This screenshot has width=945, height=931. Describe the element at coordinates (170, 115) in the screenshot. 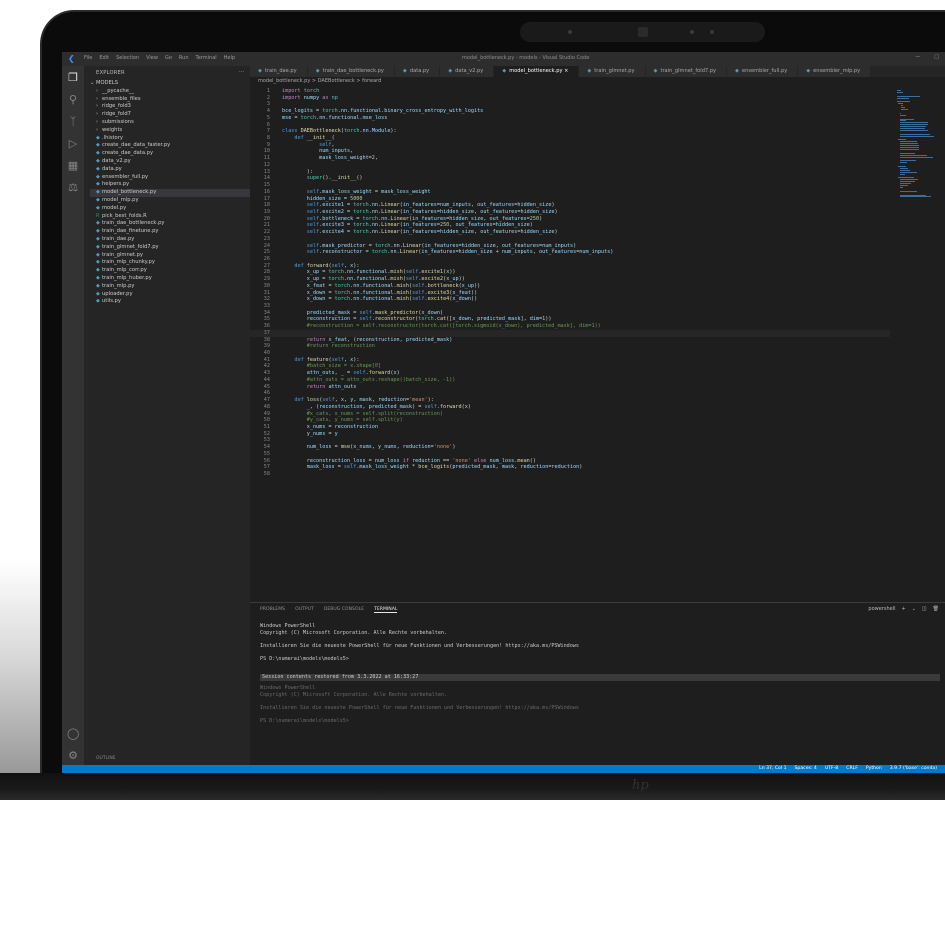

I see `file-tree-item: › ridge_fold7` at that location.